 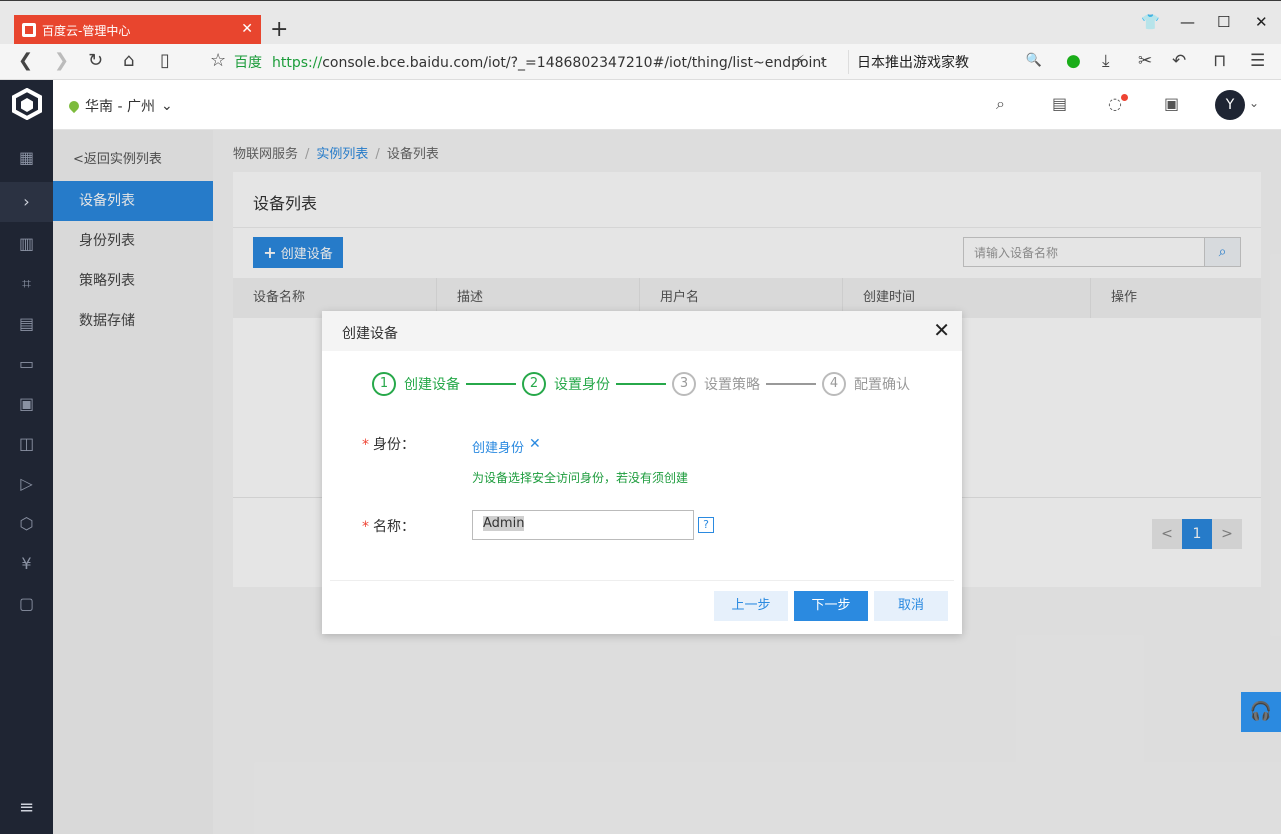 What do you see at coordinates (26, 363) in the screenshot?
I see `video-icon: ▭` at bounding box center [26, 363].